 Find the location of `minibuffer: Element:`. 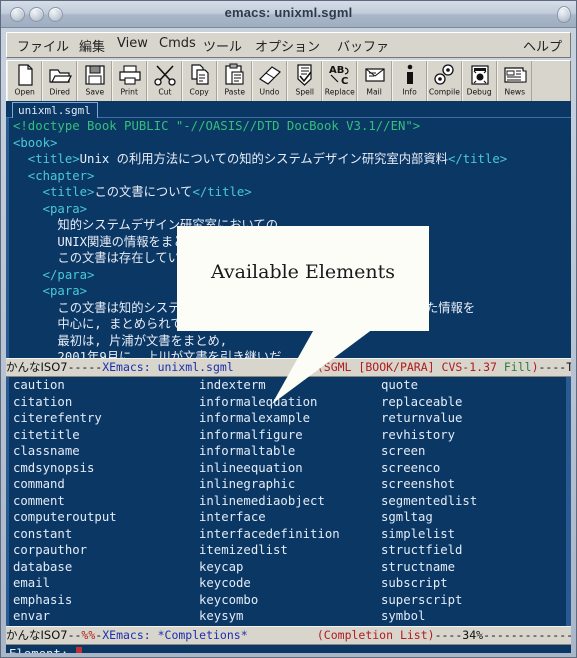

minibuffer: Element: is located at coordinates (288, 649).